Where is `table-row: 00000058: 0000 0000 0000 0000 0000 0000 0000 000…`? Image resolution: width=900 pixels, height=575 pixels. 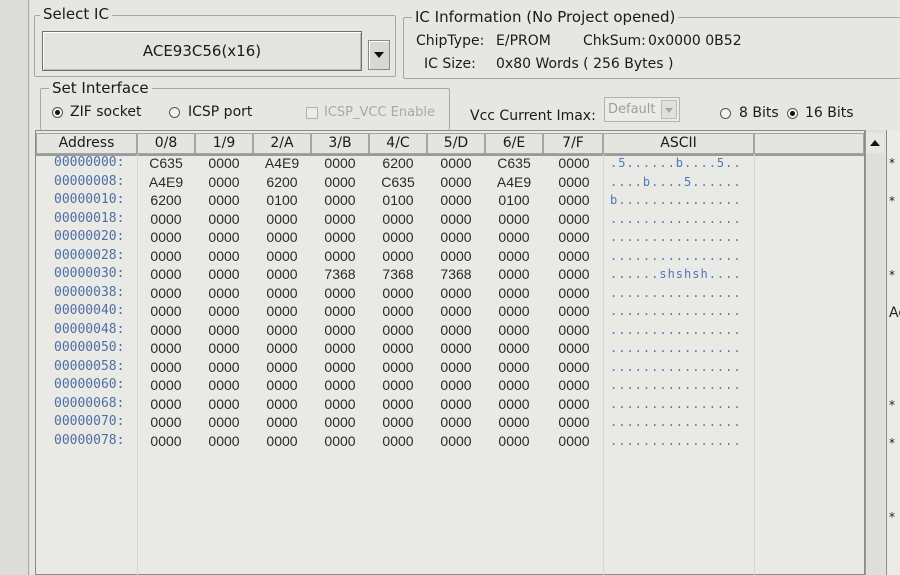
table-row: 00000058: 0000 0000 0000 0000 0000 0000 0000 000… is located at coordinates (396, 367).